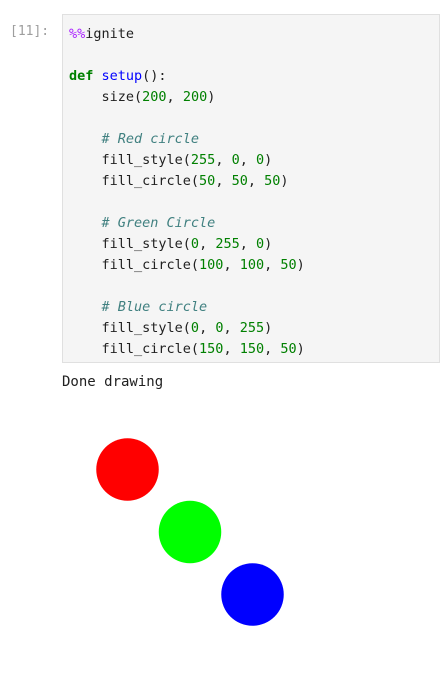 The height and width of the screenshot is (685, 441). Describe the element at coordinates (171, 244) in the screenshot. I see `code-line: fill_style(0, 255, 0)` at that location.